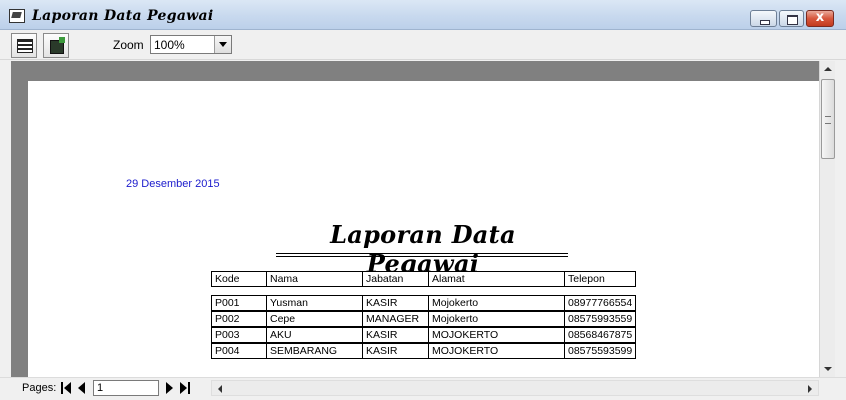  What do you see at coordinates (169, 45) in the screenshot?
I see `zoom-value: 100%` at bounding box center [169, 45].